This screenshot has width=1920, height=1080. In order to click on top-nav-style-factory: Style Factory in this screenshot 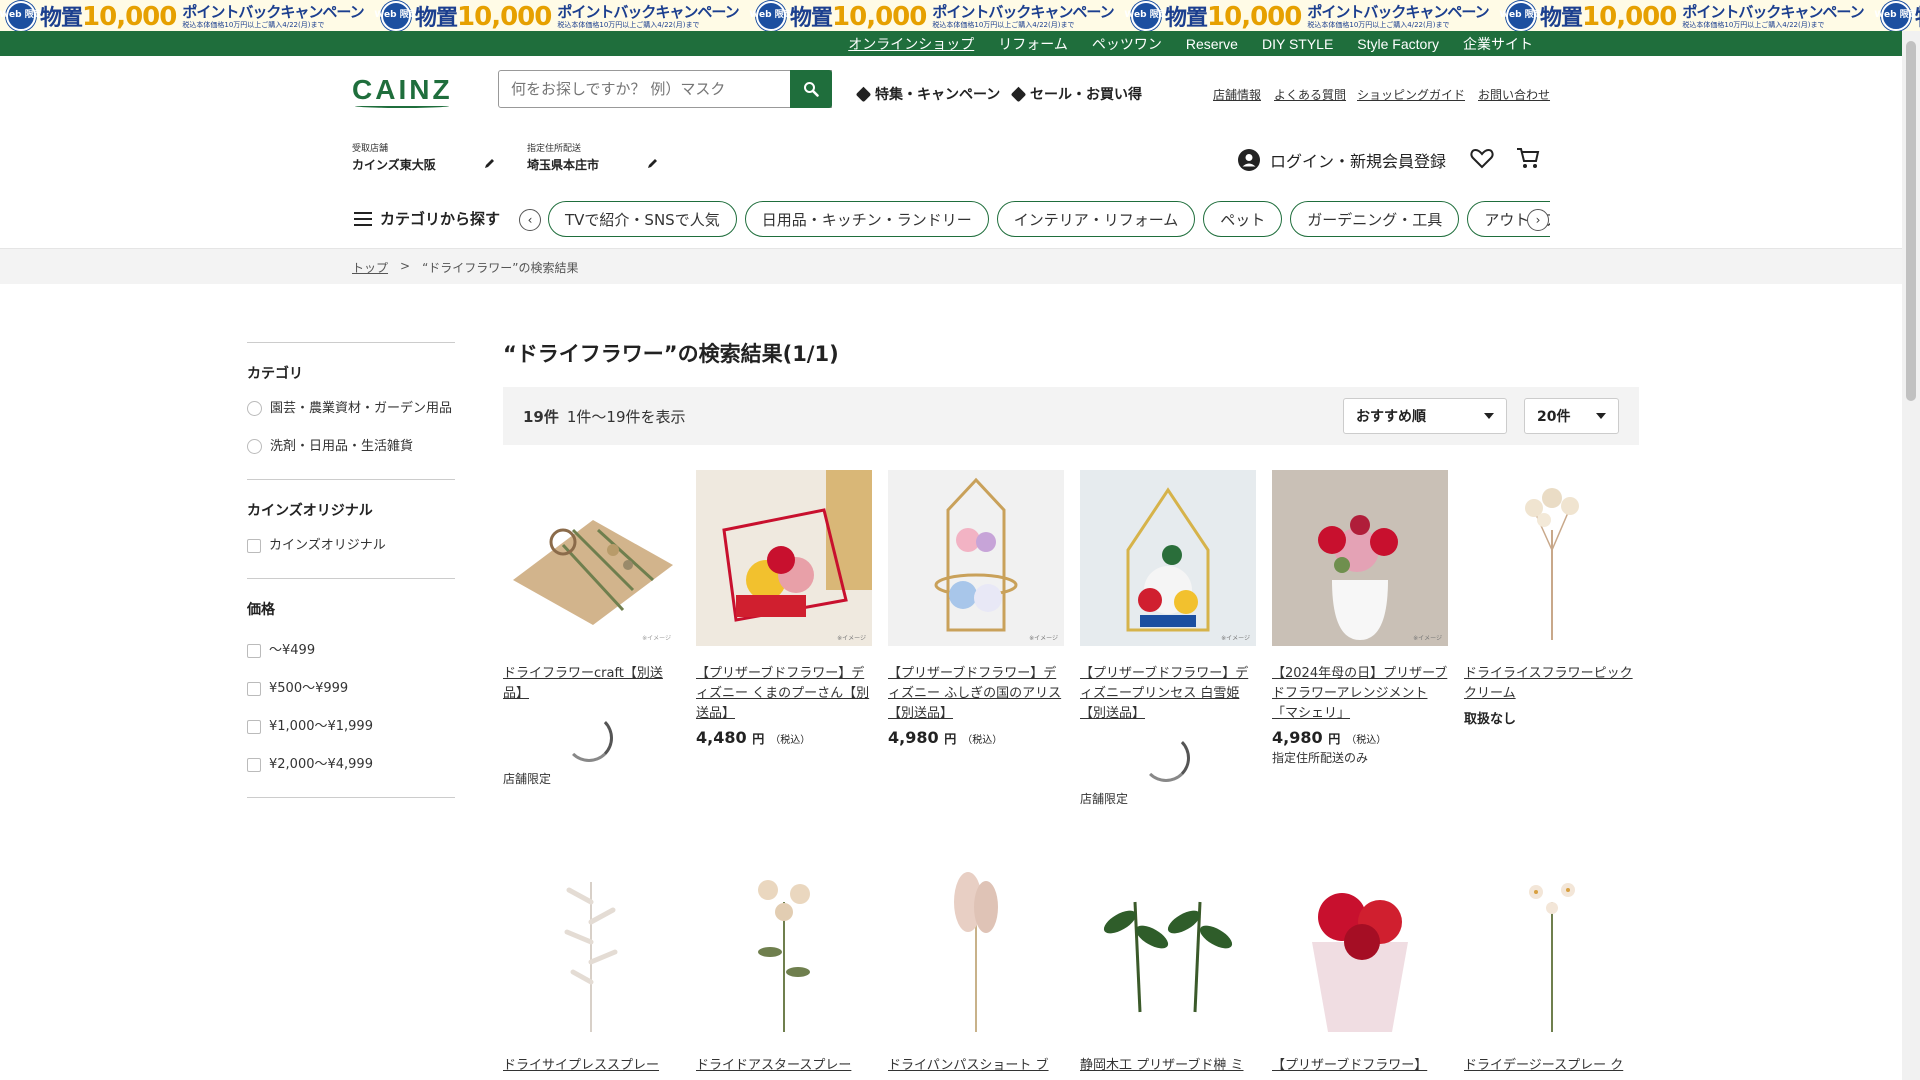, I will do `click(1398, 44)`.